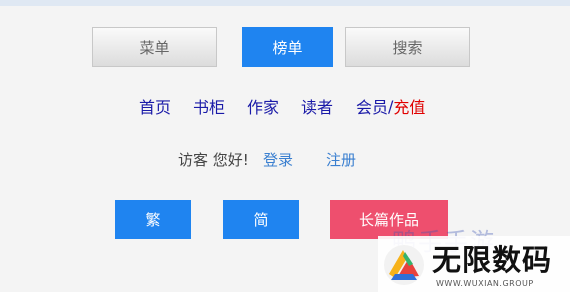 Image resolution: width=570 pixels, height=292 pixels. I want to click on ranking-button: 榜单, so click(287, 47).